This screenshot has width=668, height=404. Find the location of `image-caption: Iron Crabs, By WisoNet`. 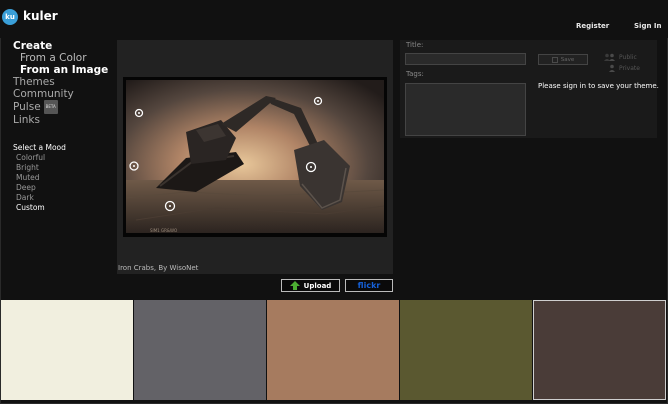

image-caption: Iron Crabs, By WisoNet is located at coordinates (158, 268).